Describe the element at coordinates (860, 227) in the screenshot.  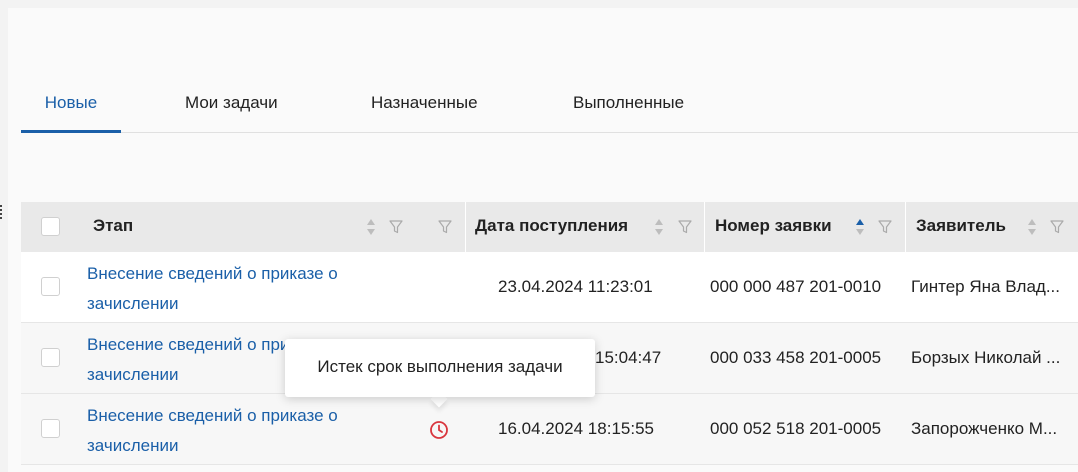
I see `sort-ascending-icon` at that location.